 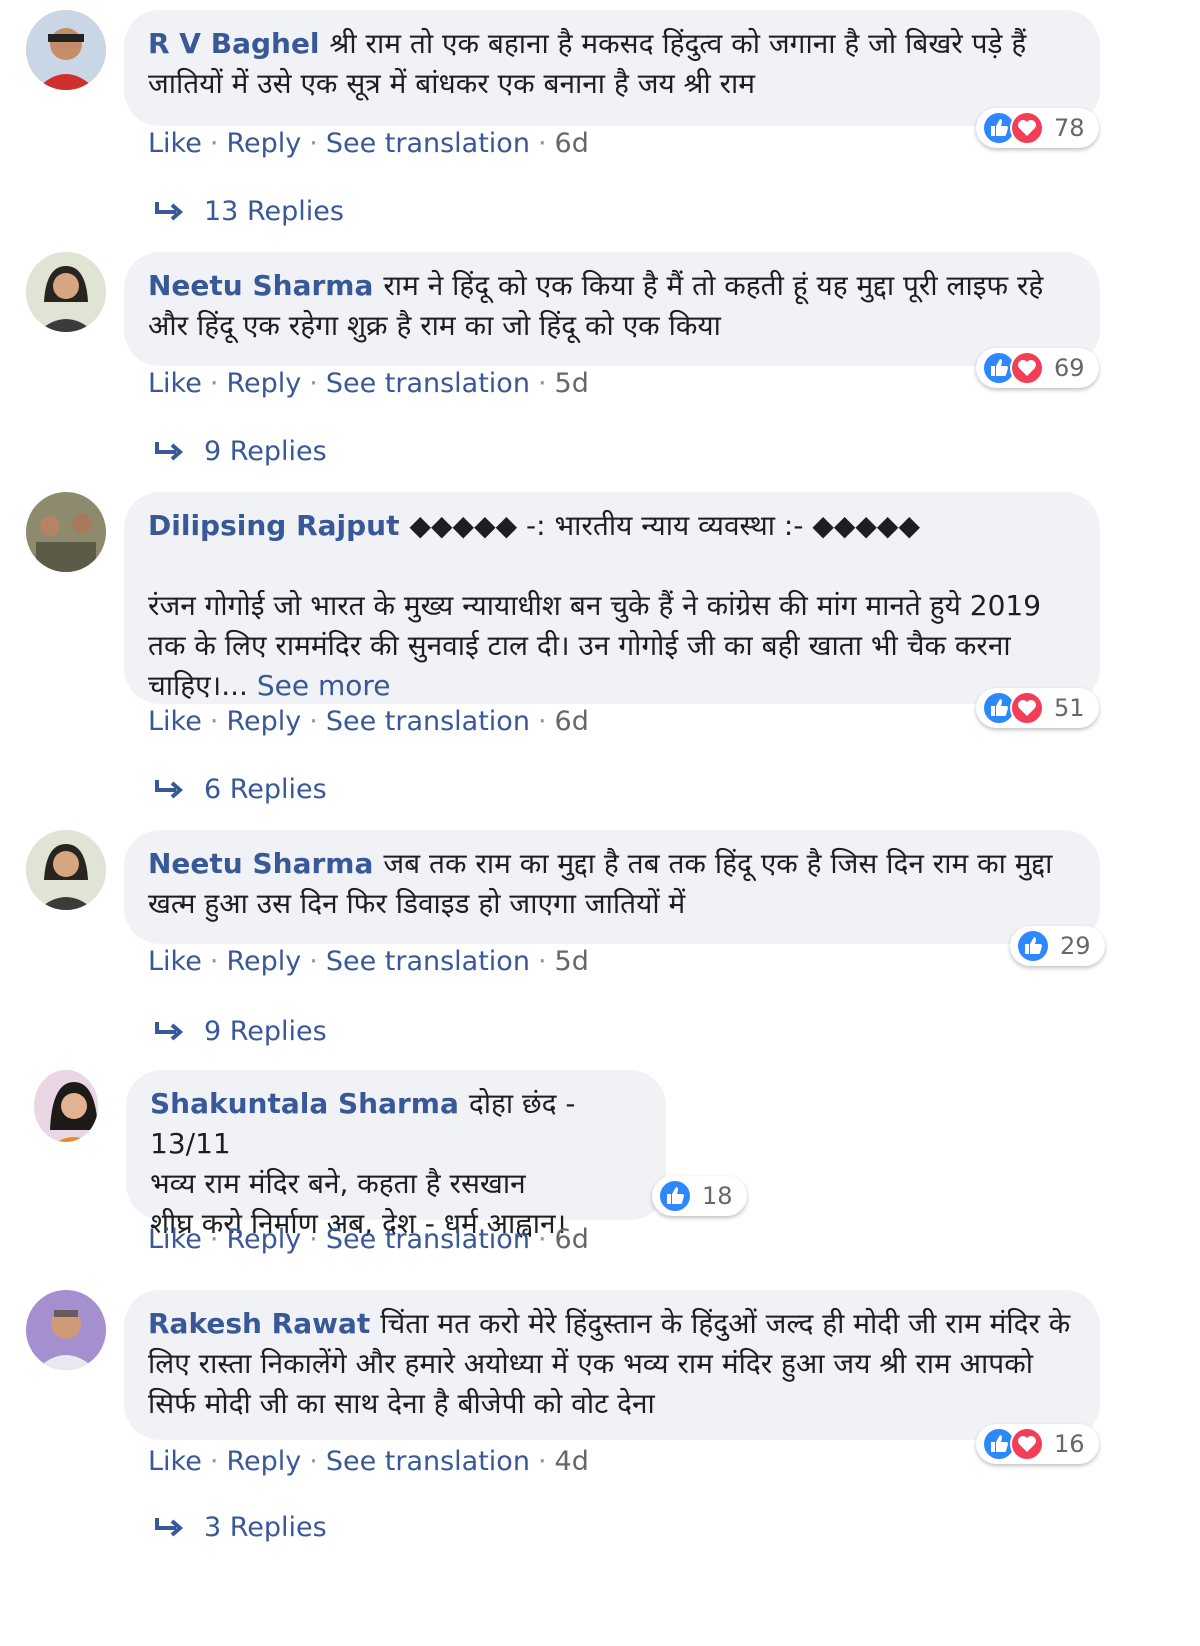 I want to click on view-replies: 6 Replies, so click(x=239, y=789).